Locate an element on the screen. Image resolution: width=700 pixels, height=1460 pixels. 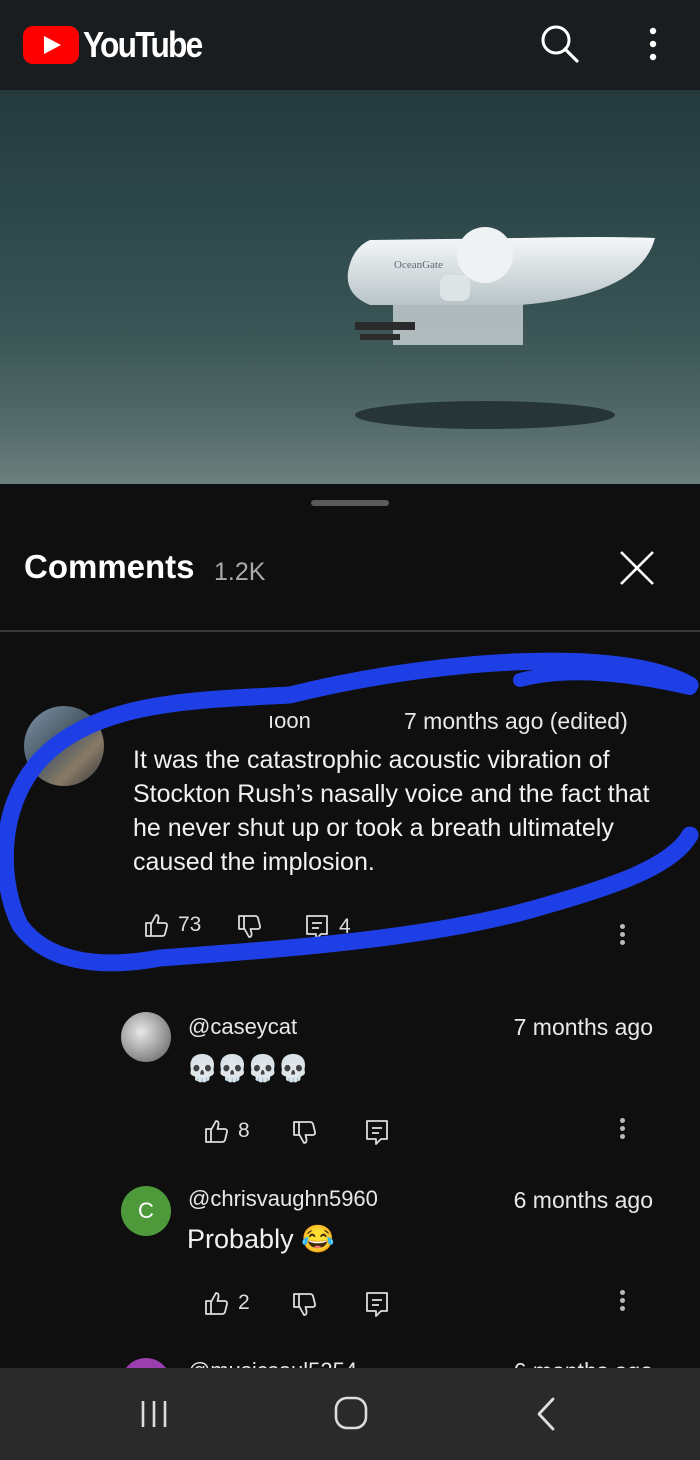
comments-title: Comments is located at coordinates (109, 566).